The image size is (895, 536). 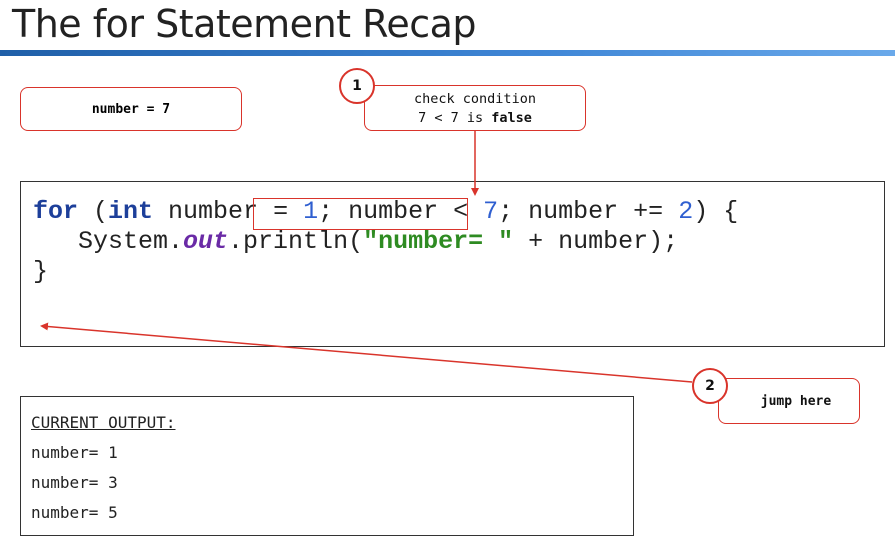 What do you see at coordinates (93, 211) in the screenshot?
I see `code-open-paren: (` at bounding box center [93, 211].